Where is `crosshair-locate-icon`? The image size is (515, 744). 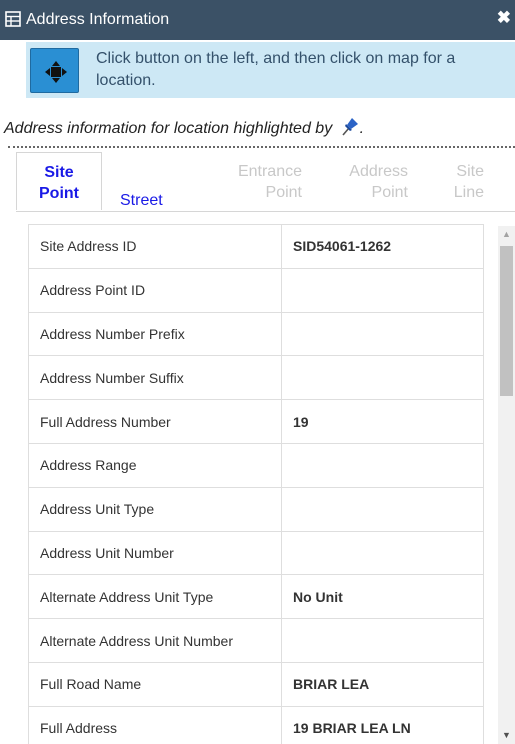 crosshair-locate-icon is located at coordinates (56, 72).